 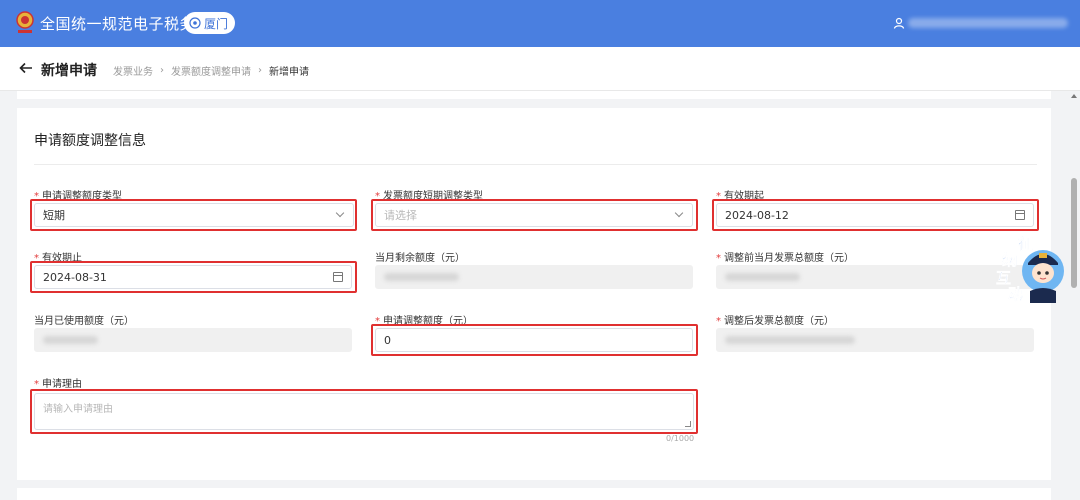 What do you see at coordinates (69, 71) in the screenshot?
I see `page-title: 新增申请` at bounding box center [69, 71].